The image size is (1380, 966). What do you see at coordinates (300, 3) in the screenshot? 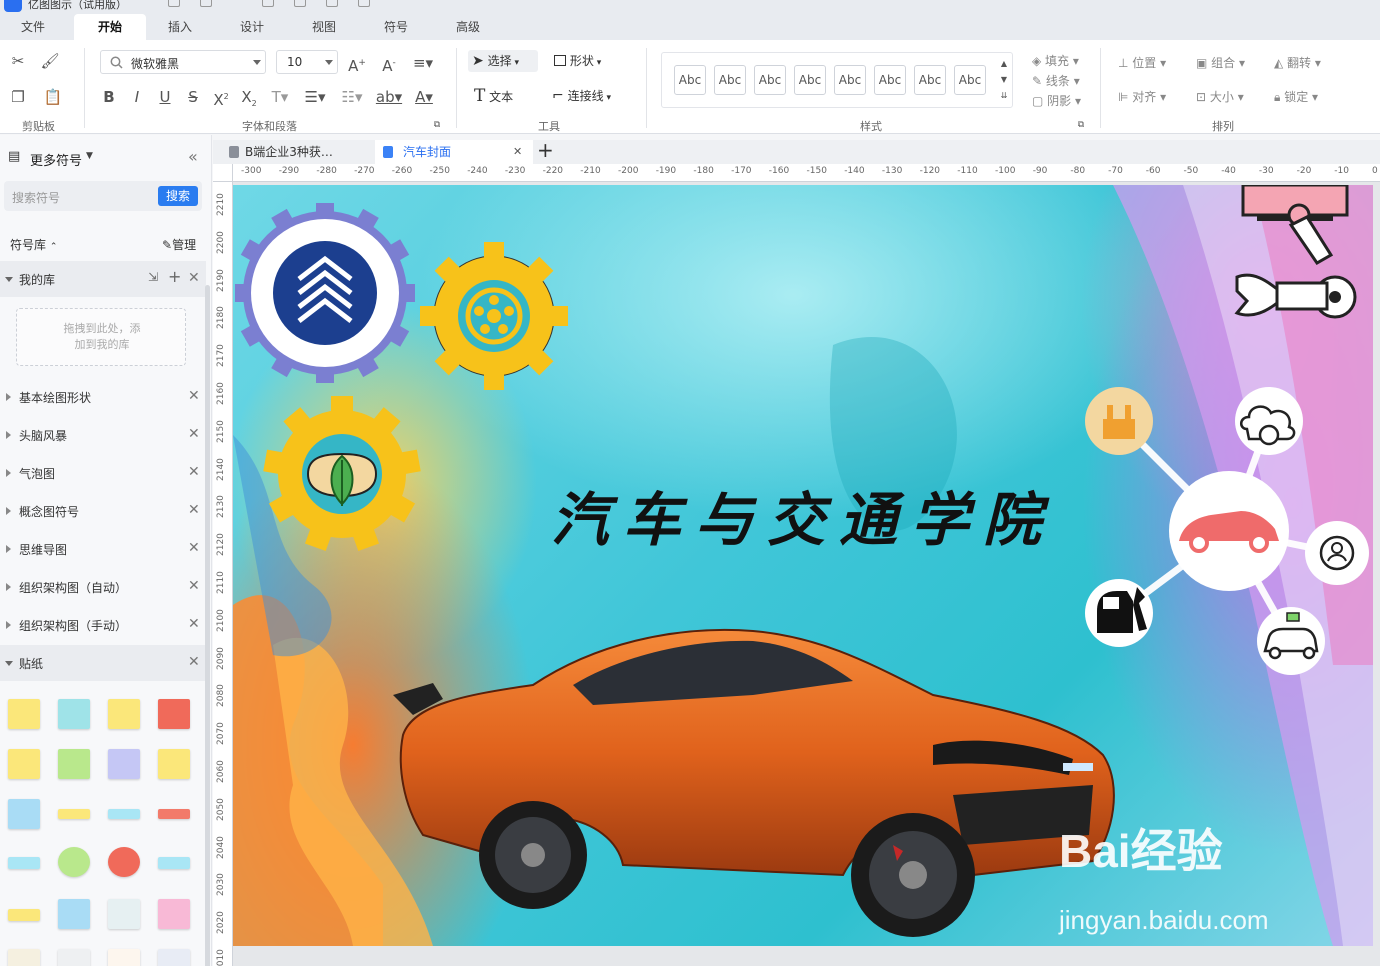
I see `open-file-icon` at bounding box center [300, 3].